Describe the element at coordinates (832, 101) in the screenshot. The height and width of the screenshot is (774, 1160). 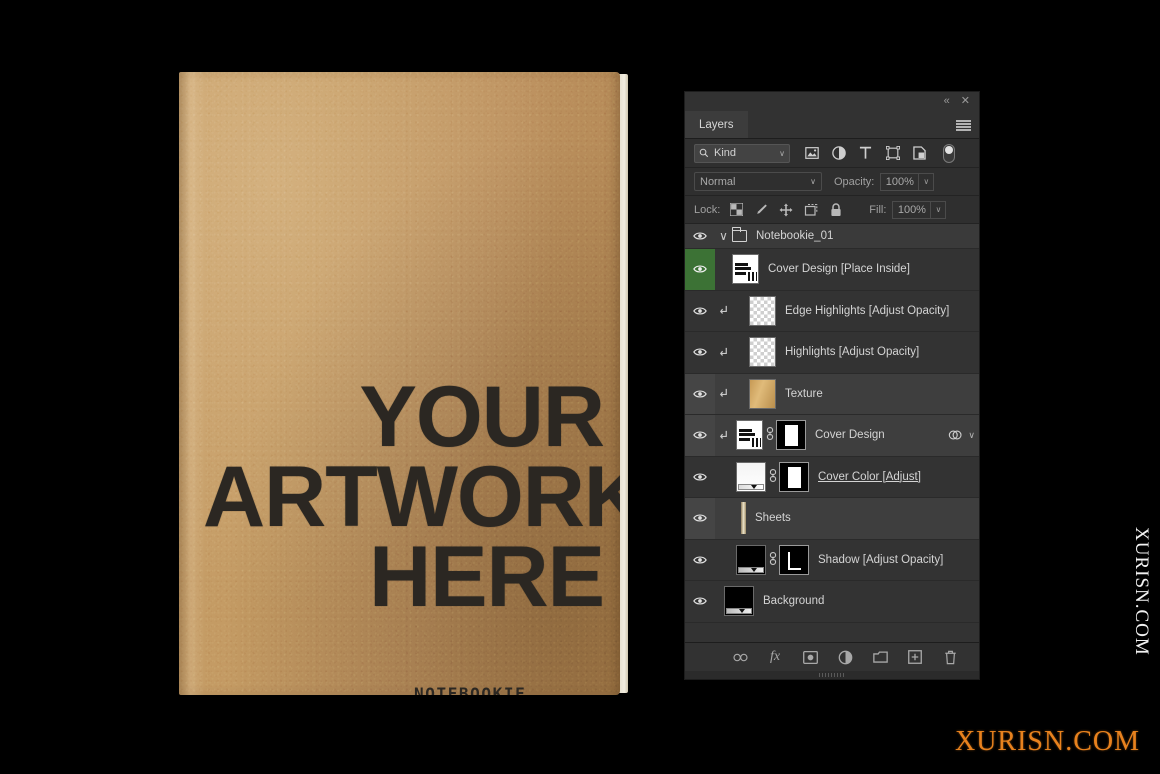
I see `panel-titlebar: « ✕` at that location.